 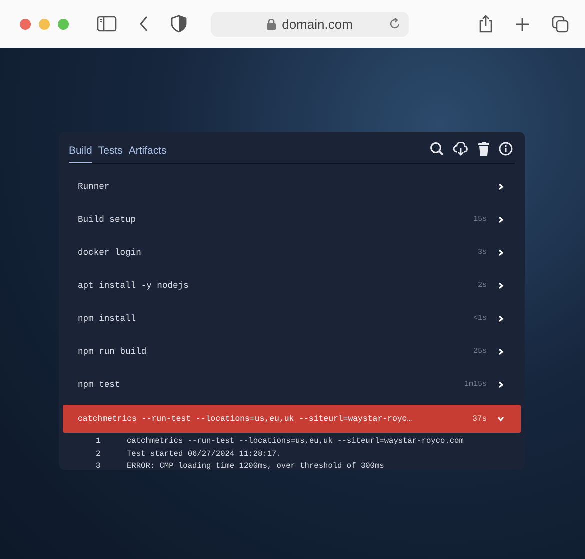 What do you see at coordinates (484, 149) in the screenshot?
I see `trash-icon` at bounding box center [484, 149].